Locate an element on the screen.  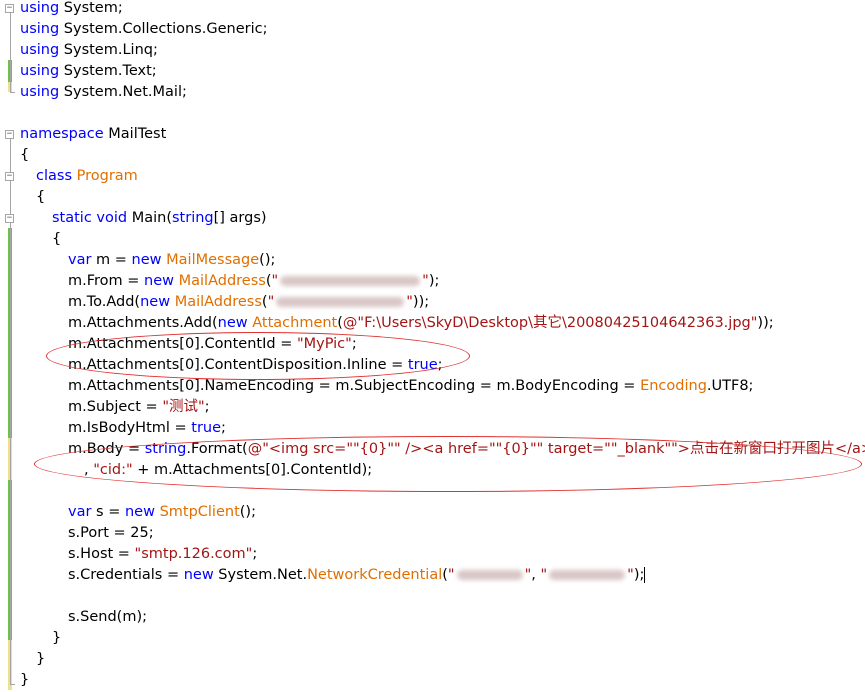
code-token: void is located at coordinates (112, 218).